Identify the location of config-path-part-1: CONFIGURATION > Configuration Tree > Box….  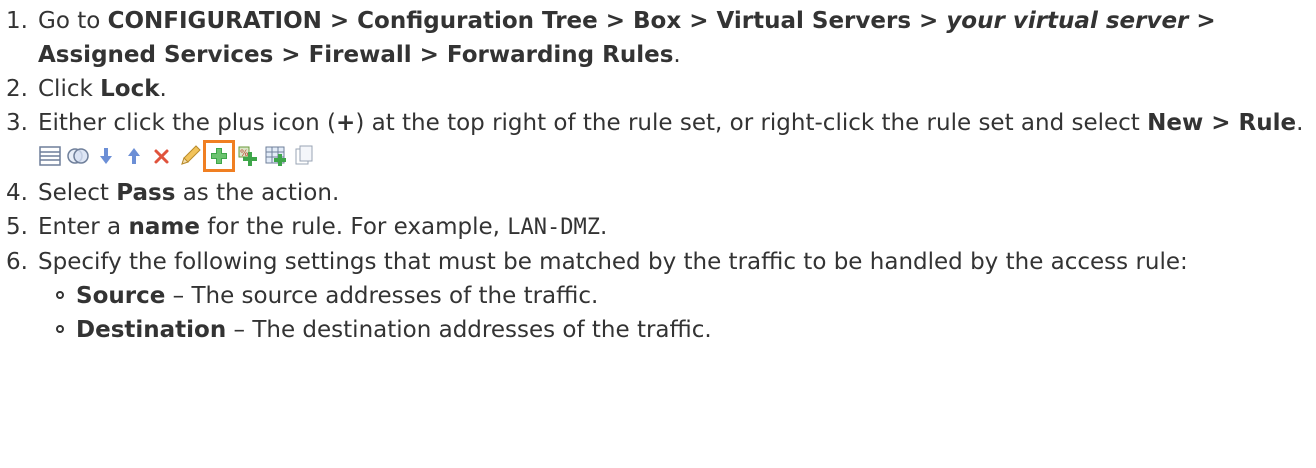
(527, 21).